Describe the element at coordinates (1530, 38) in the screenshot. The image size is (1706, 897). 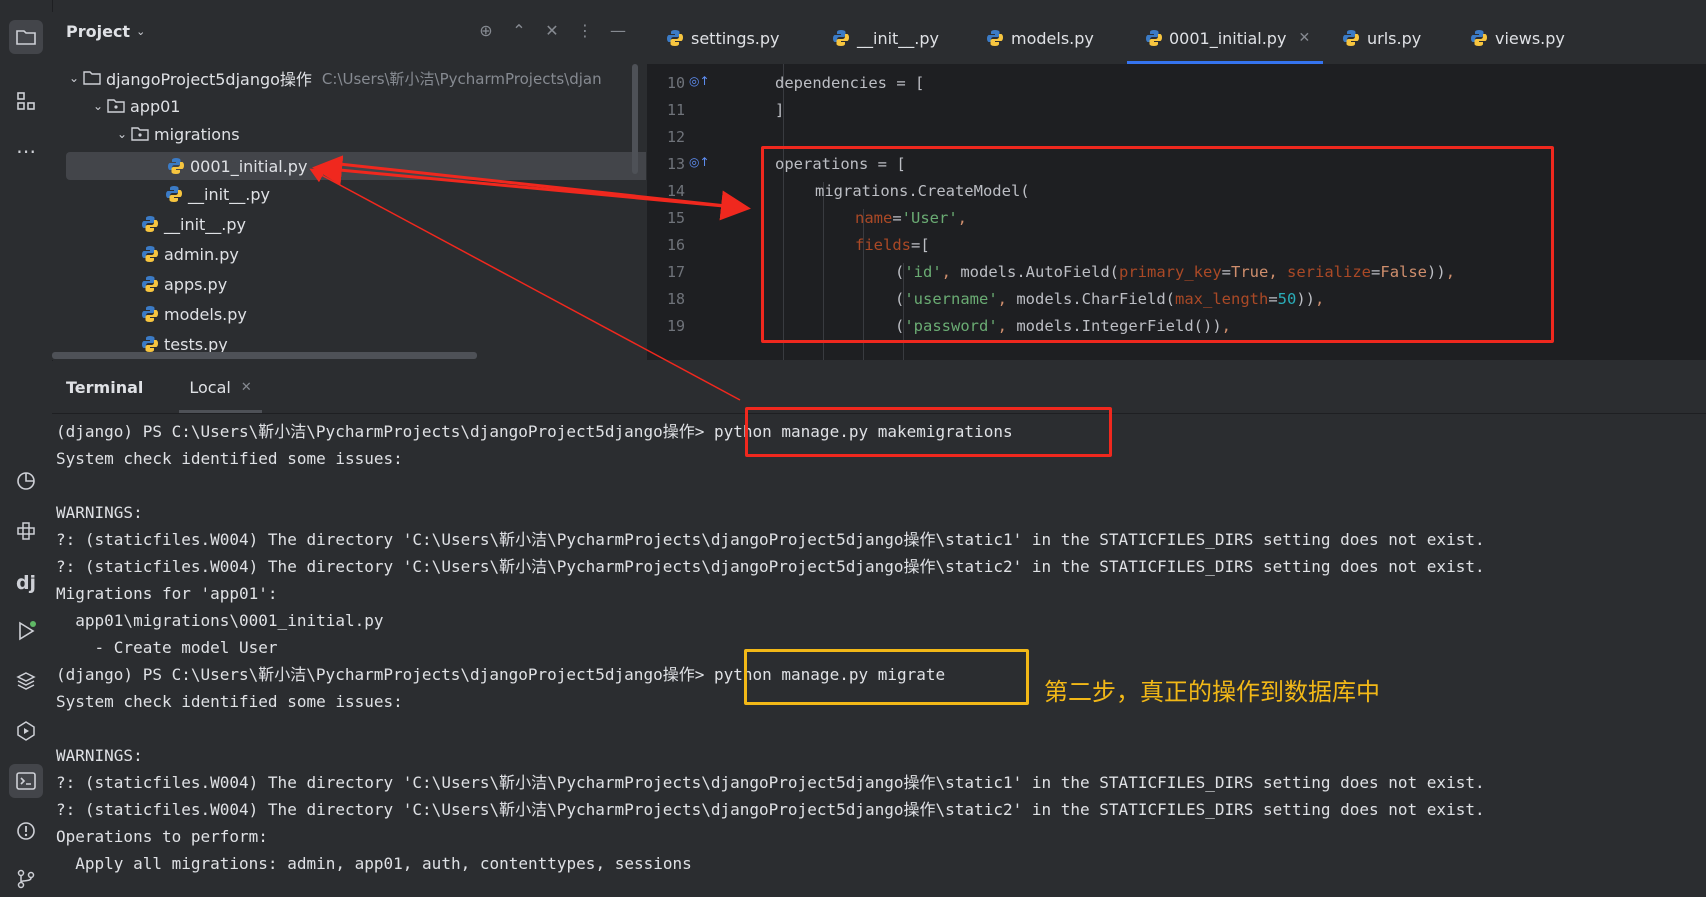
I see `tab-label: views.py` at that location.